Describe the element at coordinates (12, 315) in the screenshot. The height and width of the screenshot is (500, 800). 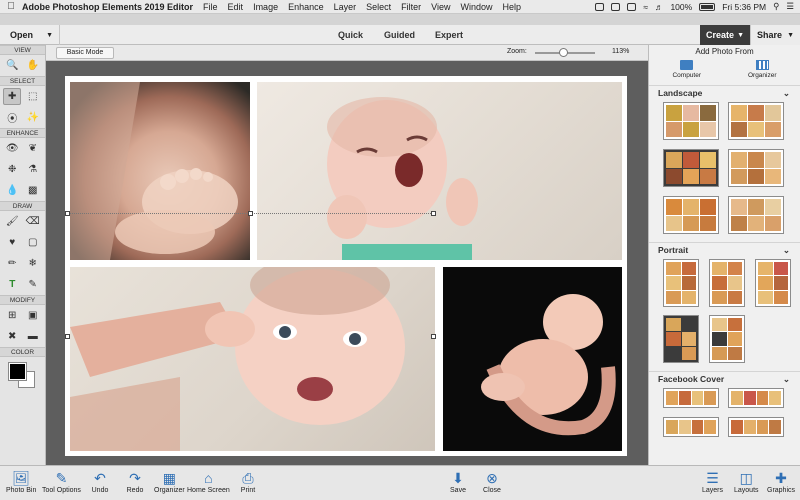
I see `crop-tool-icon: ⊞` at that location.